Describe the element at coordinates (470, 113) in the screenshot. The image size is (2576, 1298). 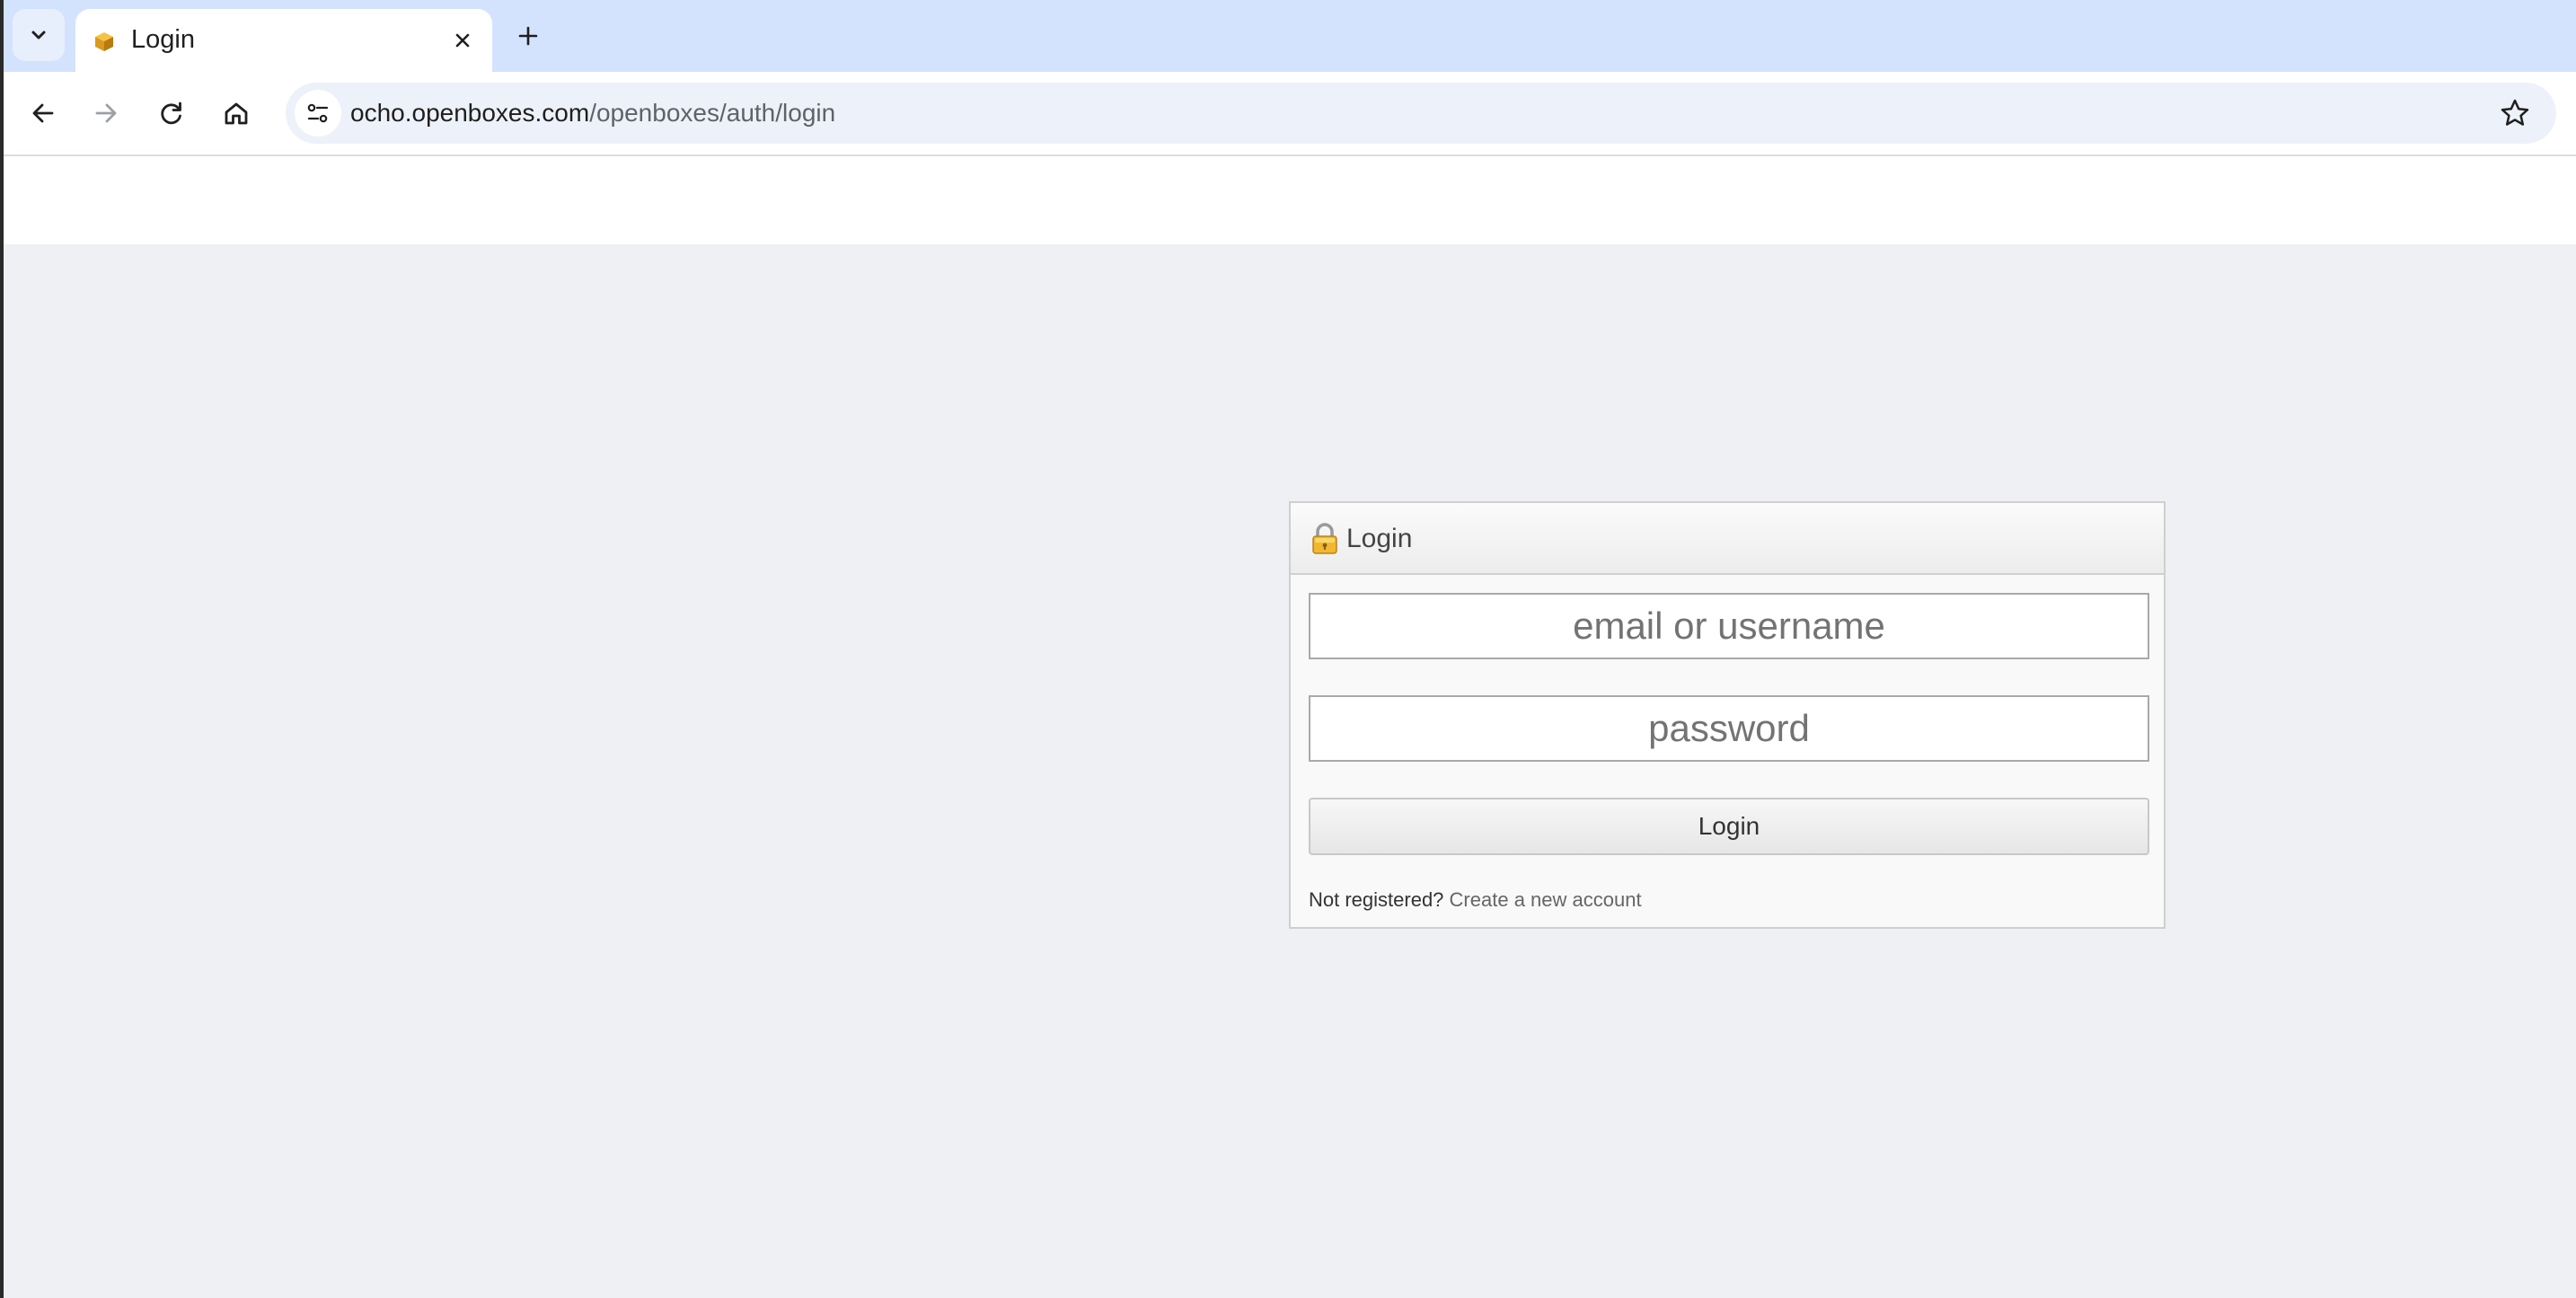
I see `url-domain: ocho.openboxes.com` at that location.